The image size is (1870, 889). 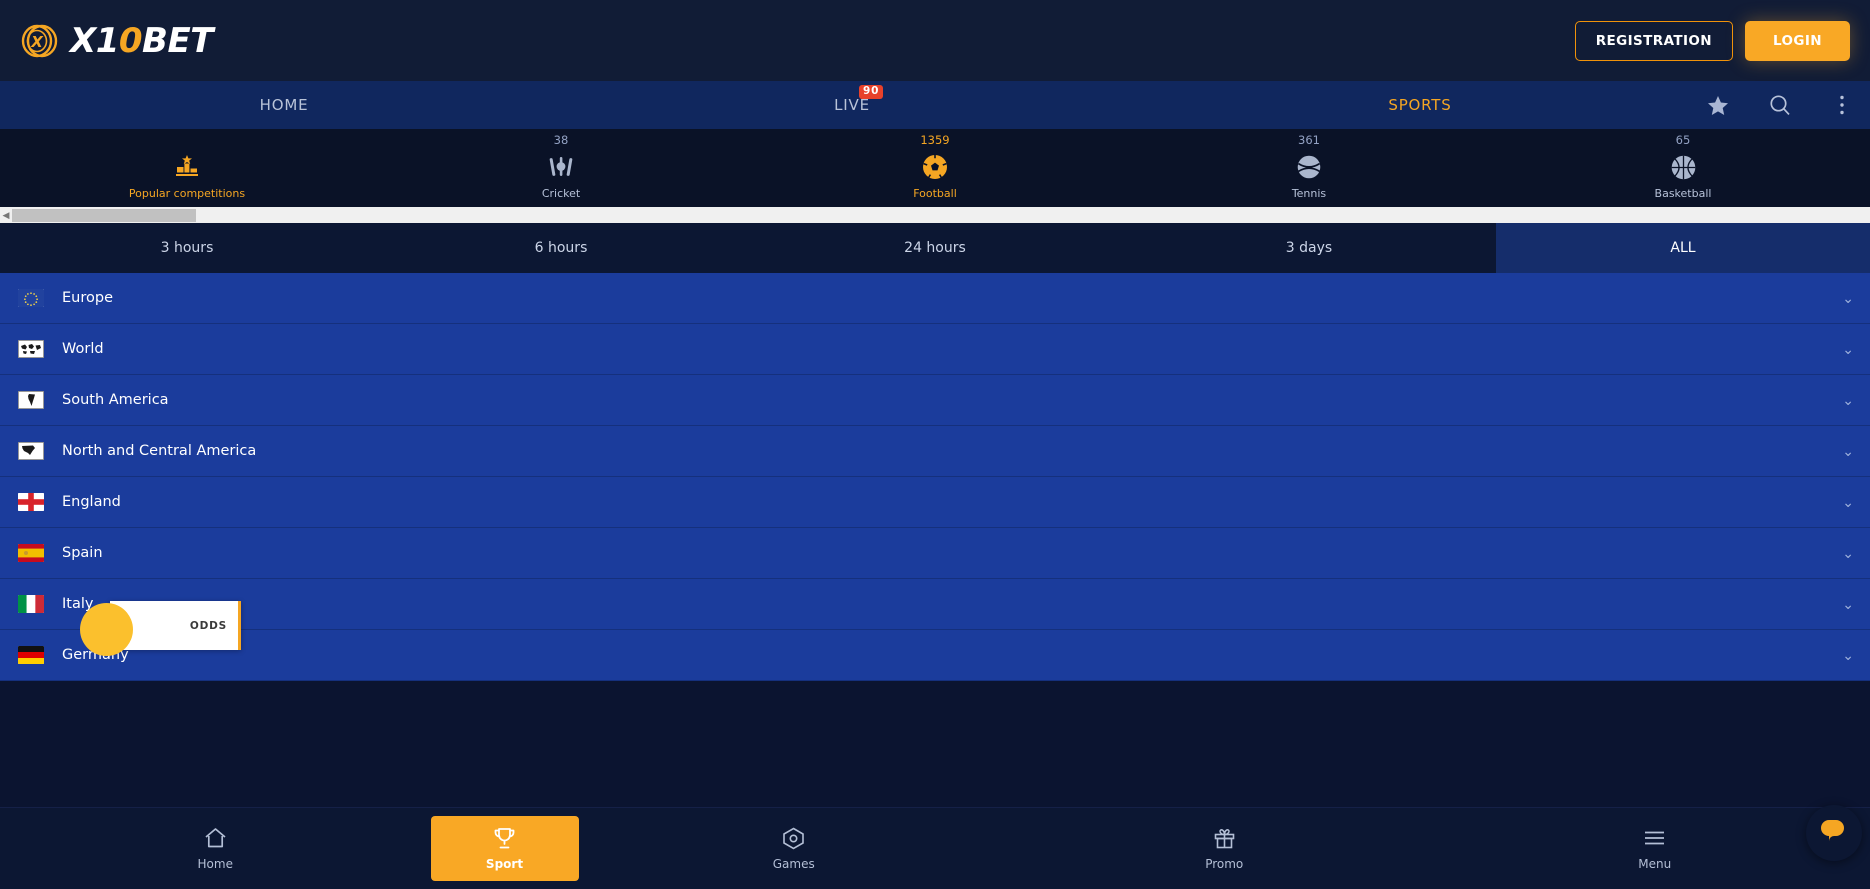 I want to click on sport-label: Cricket, so click(x=561, y=194).